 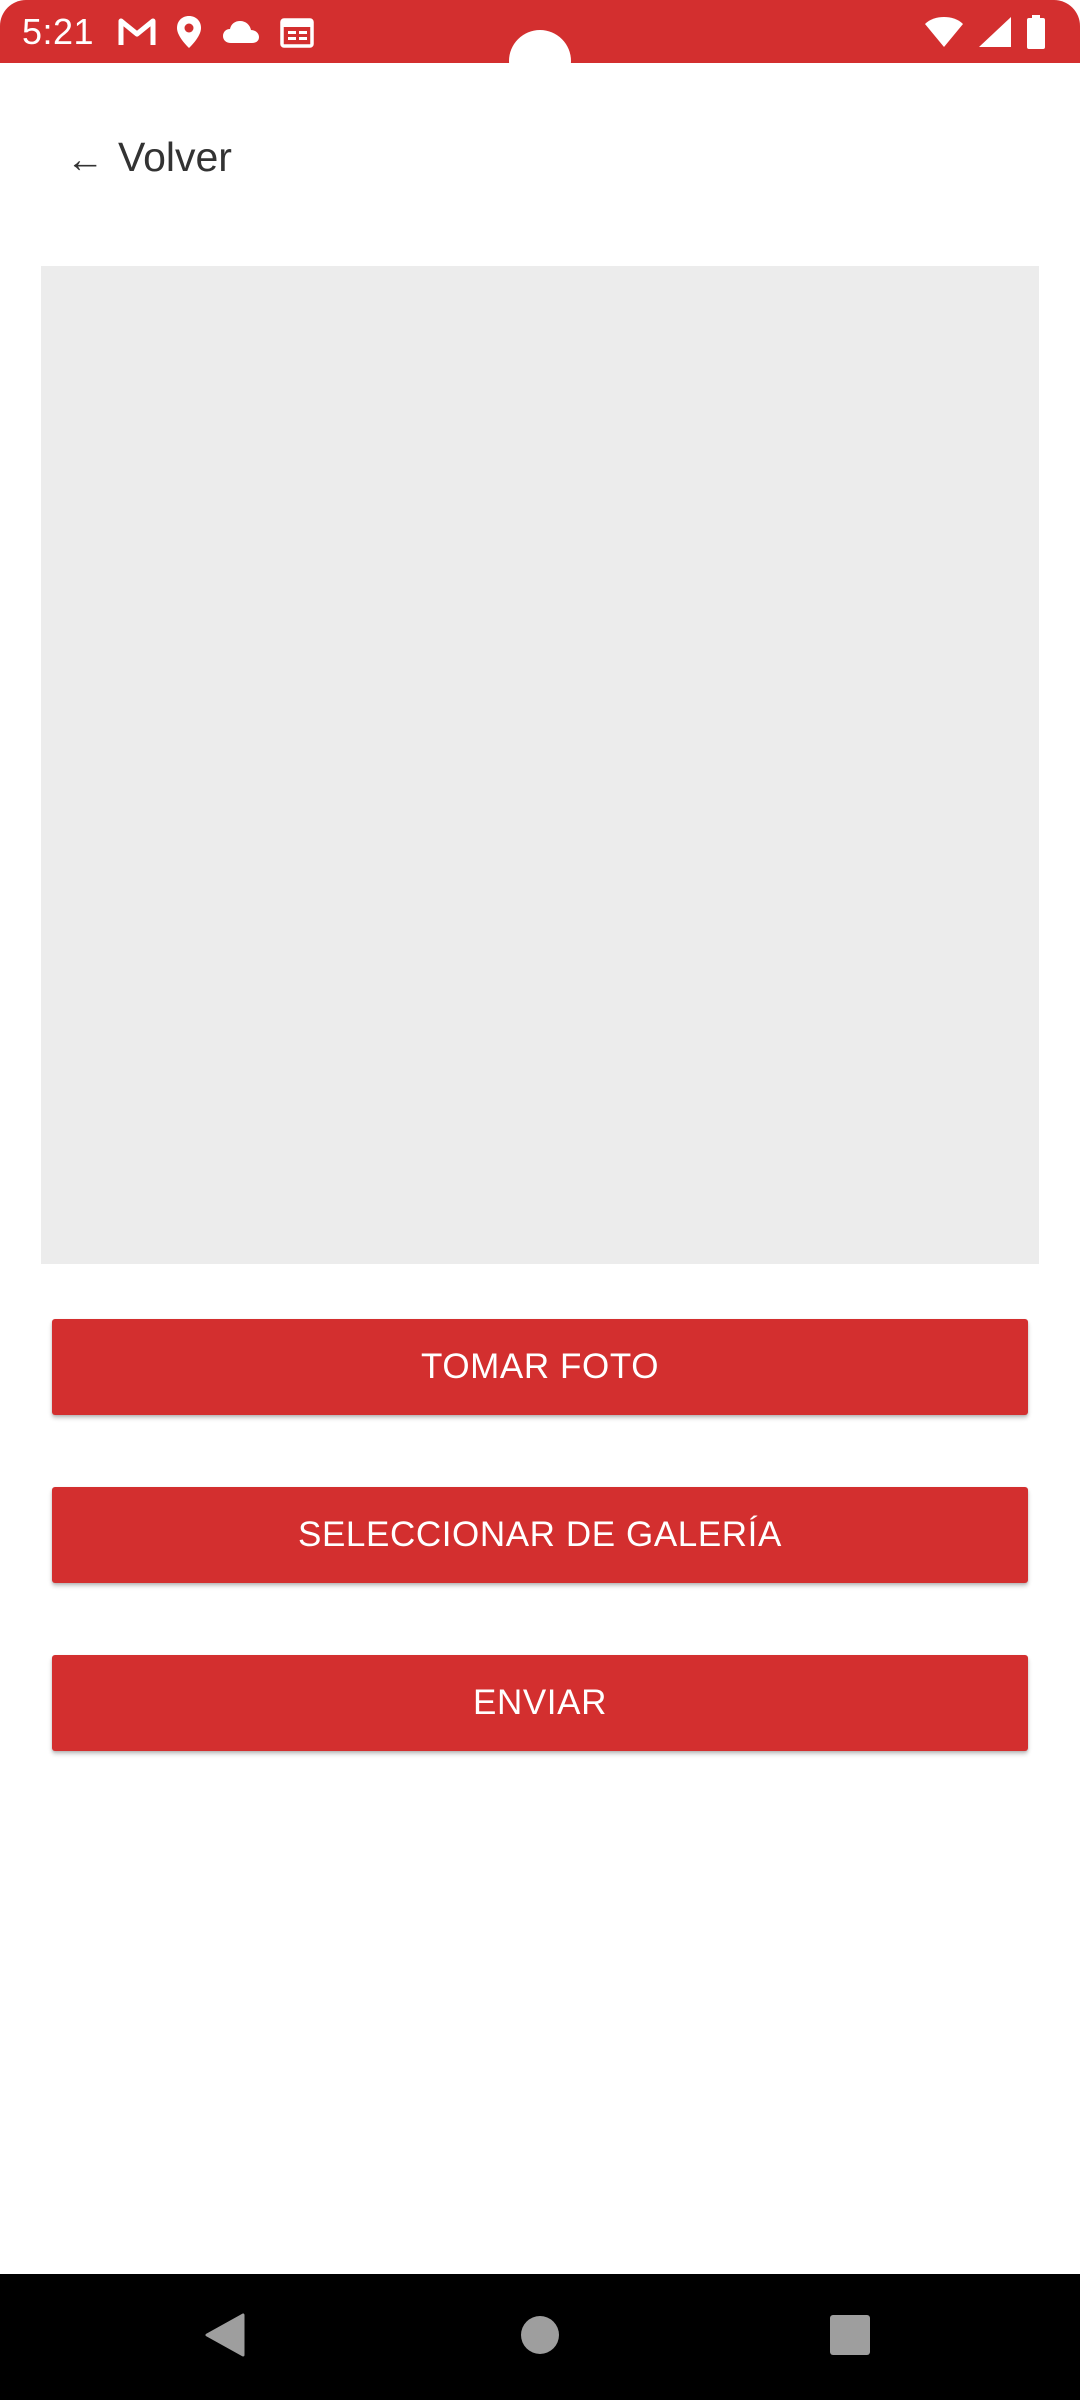 I want to click on calendar-icon, so click(x=297, y=32).